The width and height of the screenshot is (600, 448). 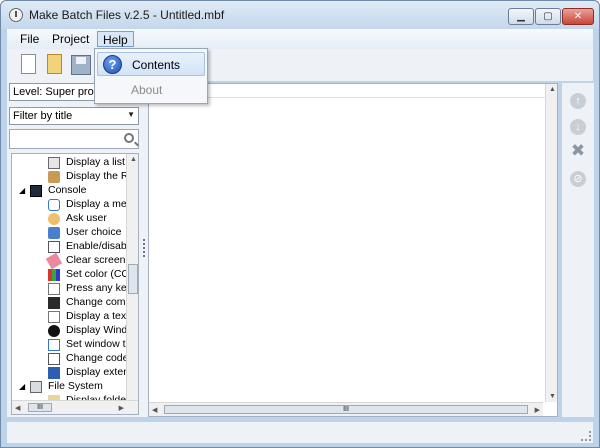 I want to click on open-file-button, so click(x=55, y=65).